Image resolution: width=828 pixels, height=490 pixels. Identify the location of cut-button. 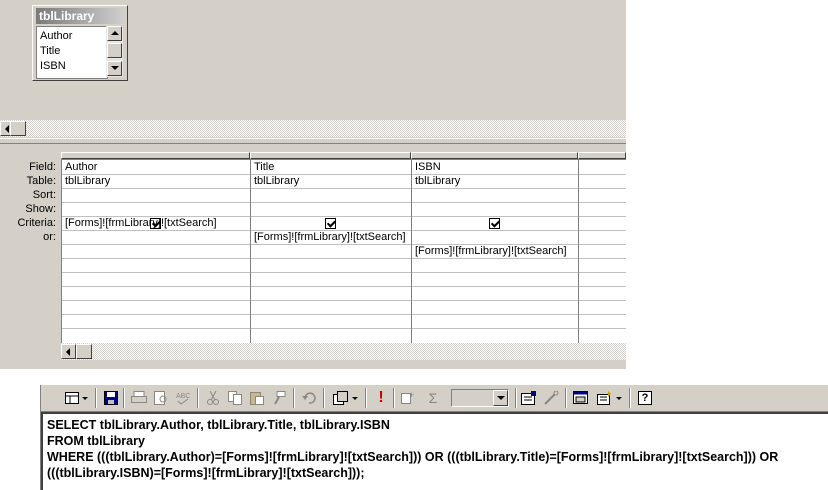
(213, 398).